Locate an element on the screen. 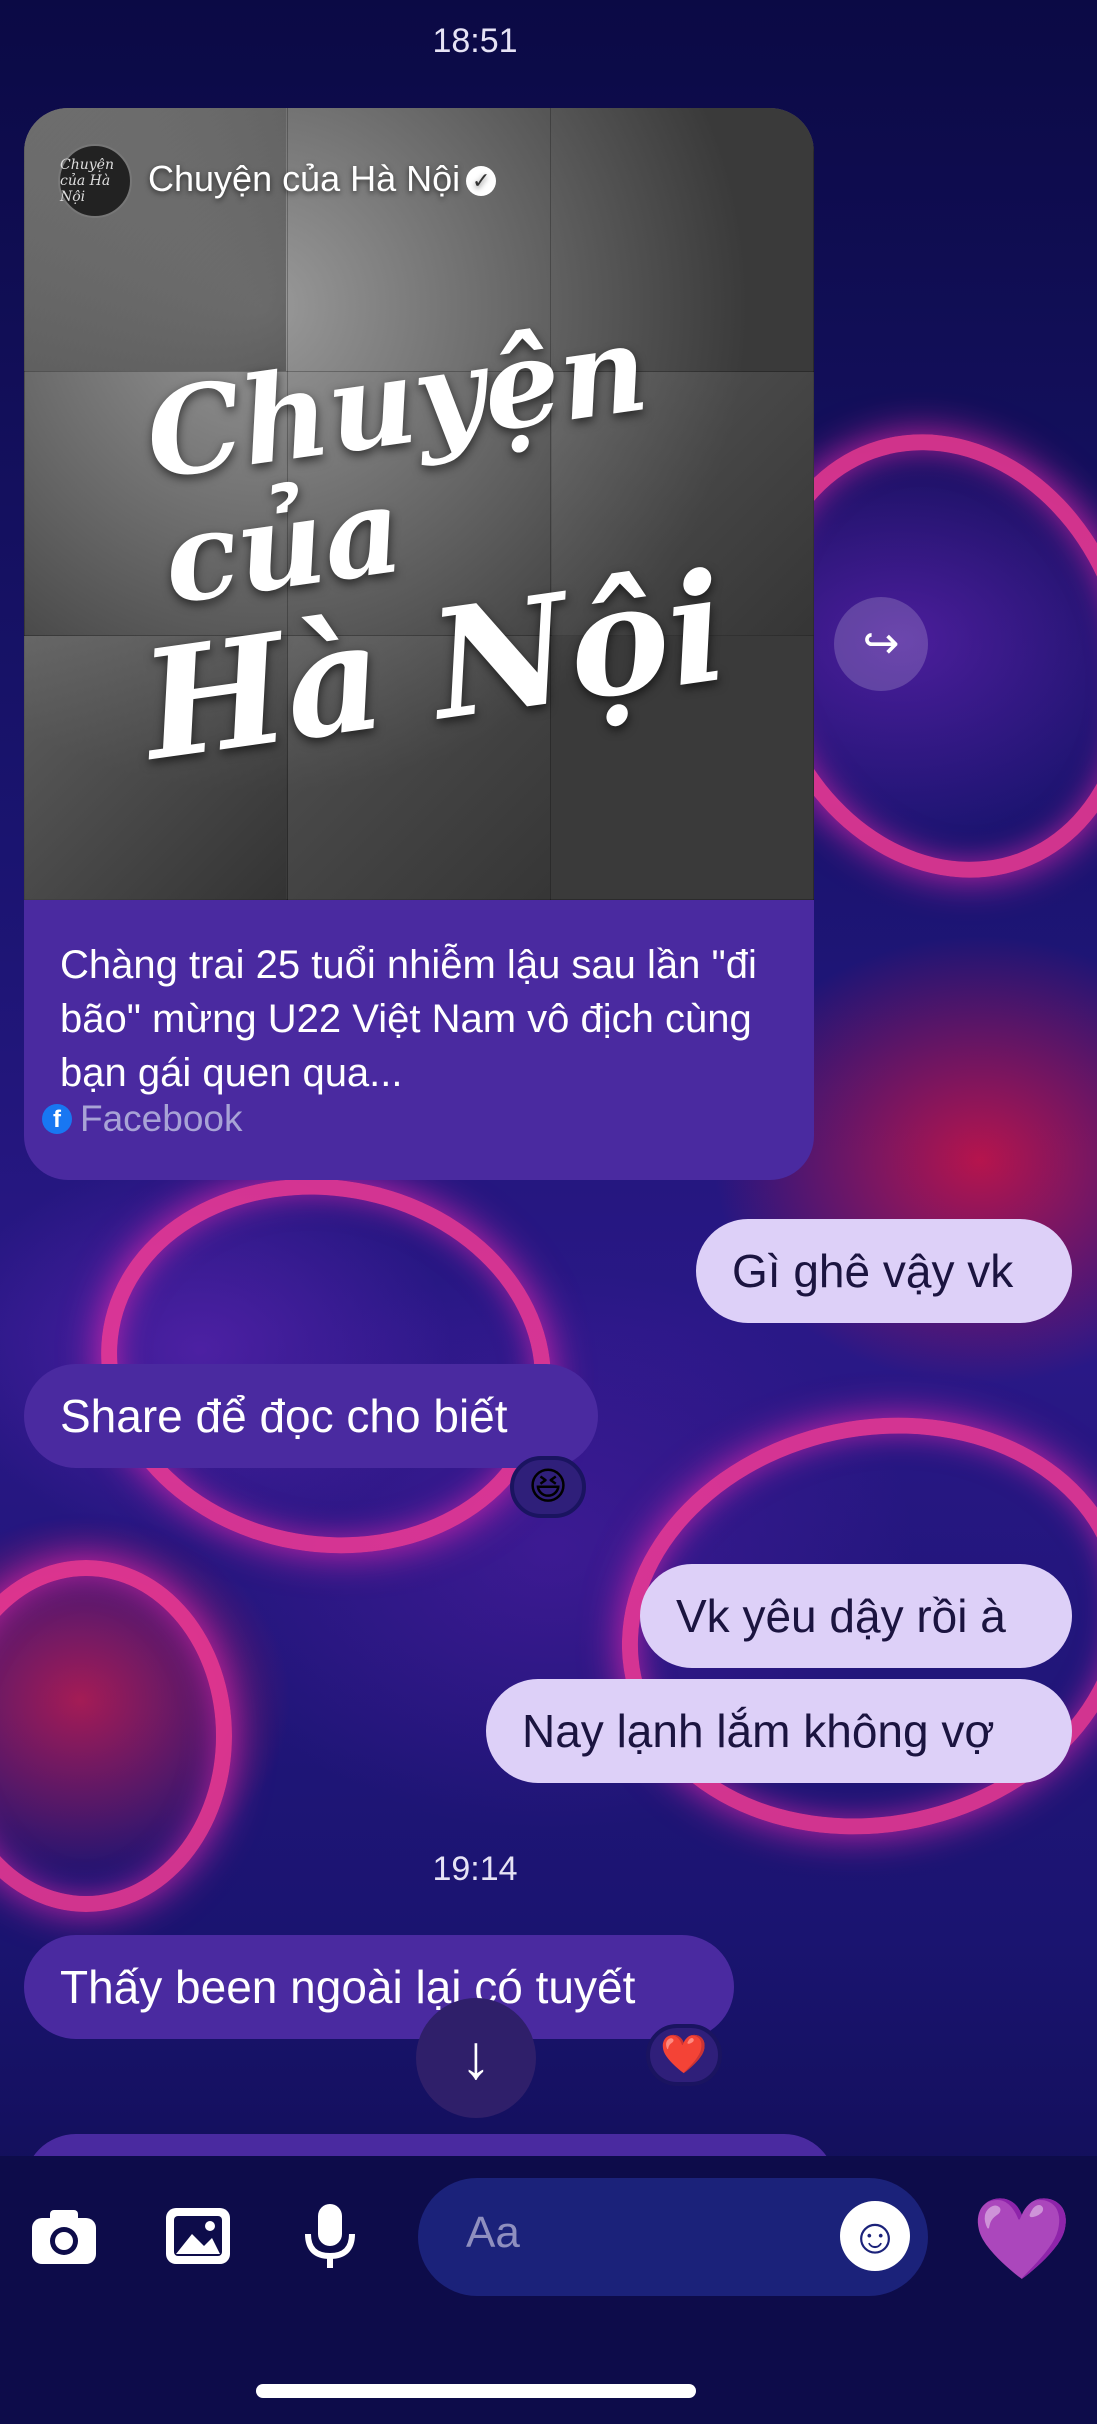  share-icon: ↪ is located at coordinates (881, 644).